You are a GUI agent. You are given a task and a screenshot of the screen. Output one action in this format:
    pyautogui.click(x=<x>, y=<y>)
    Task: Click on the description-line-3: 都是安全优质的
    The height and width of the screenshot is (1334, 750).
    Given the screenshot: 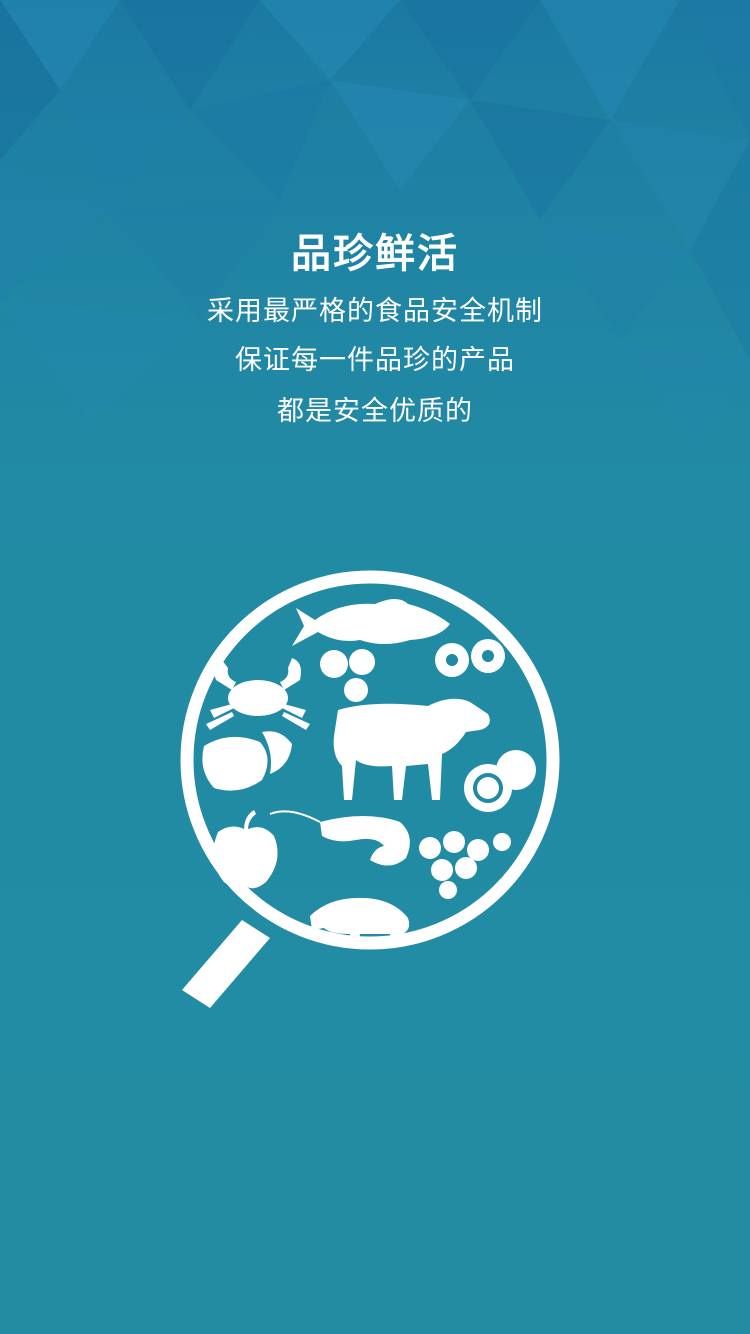 What is the action you would take?
    pyautogui.click(x=375, y=411)
    